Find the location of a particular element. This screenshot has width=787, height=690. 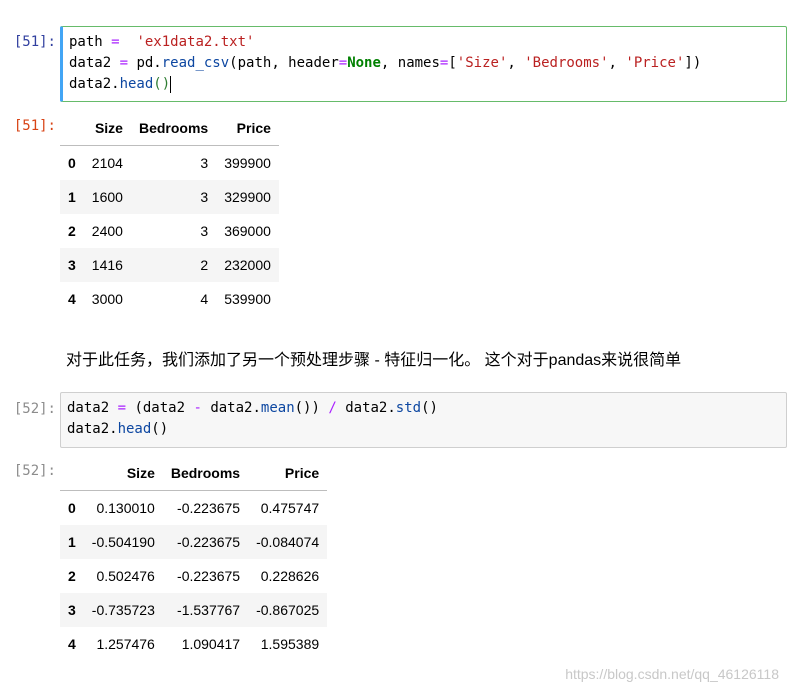

table-row: 4 3000 4 539900 is located at coordinates (169, 299).